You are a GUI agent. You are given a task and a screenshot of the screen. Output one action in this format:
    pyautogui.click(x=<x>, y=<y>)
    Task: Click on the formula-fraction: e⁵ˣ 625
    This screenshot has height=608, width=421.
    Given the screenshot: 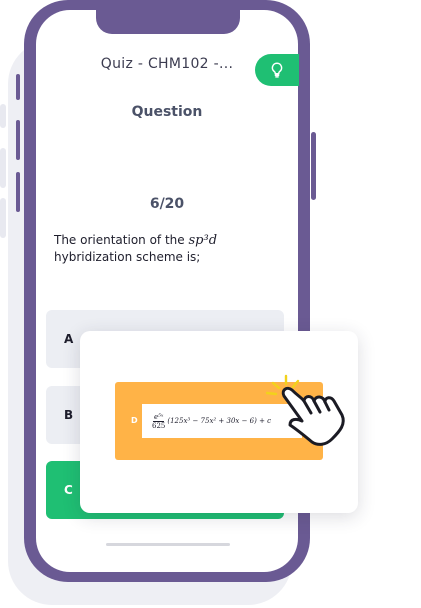 What is the action you would take?
    pyautogui.click(x=158, y=421)
    